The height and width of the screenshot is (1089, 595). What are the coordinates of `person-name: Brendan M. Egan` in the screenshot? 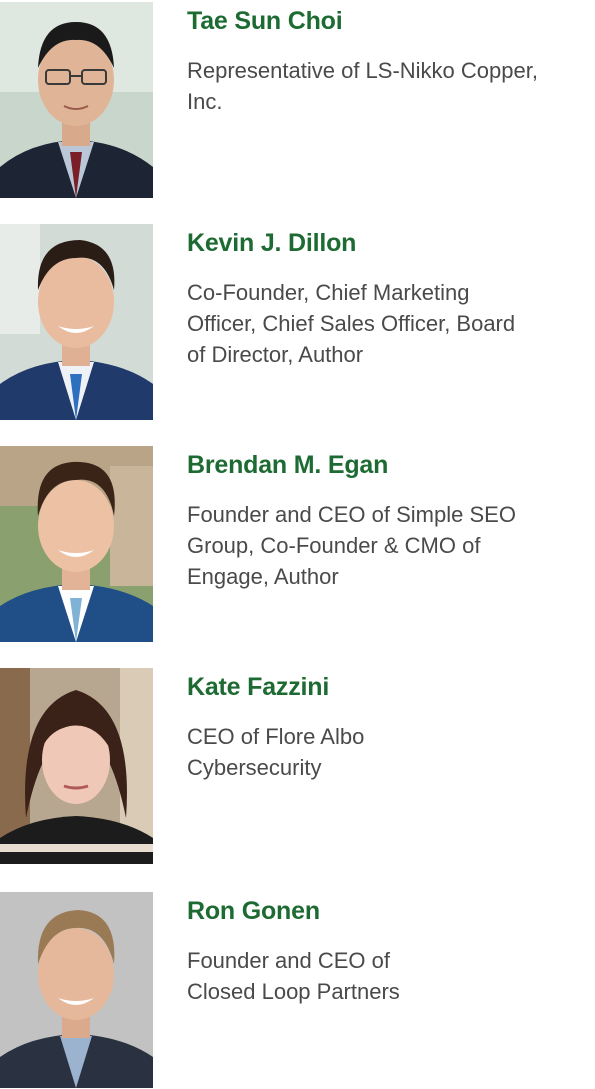 It's located at (287, 465).